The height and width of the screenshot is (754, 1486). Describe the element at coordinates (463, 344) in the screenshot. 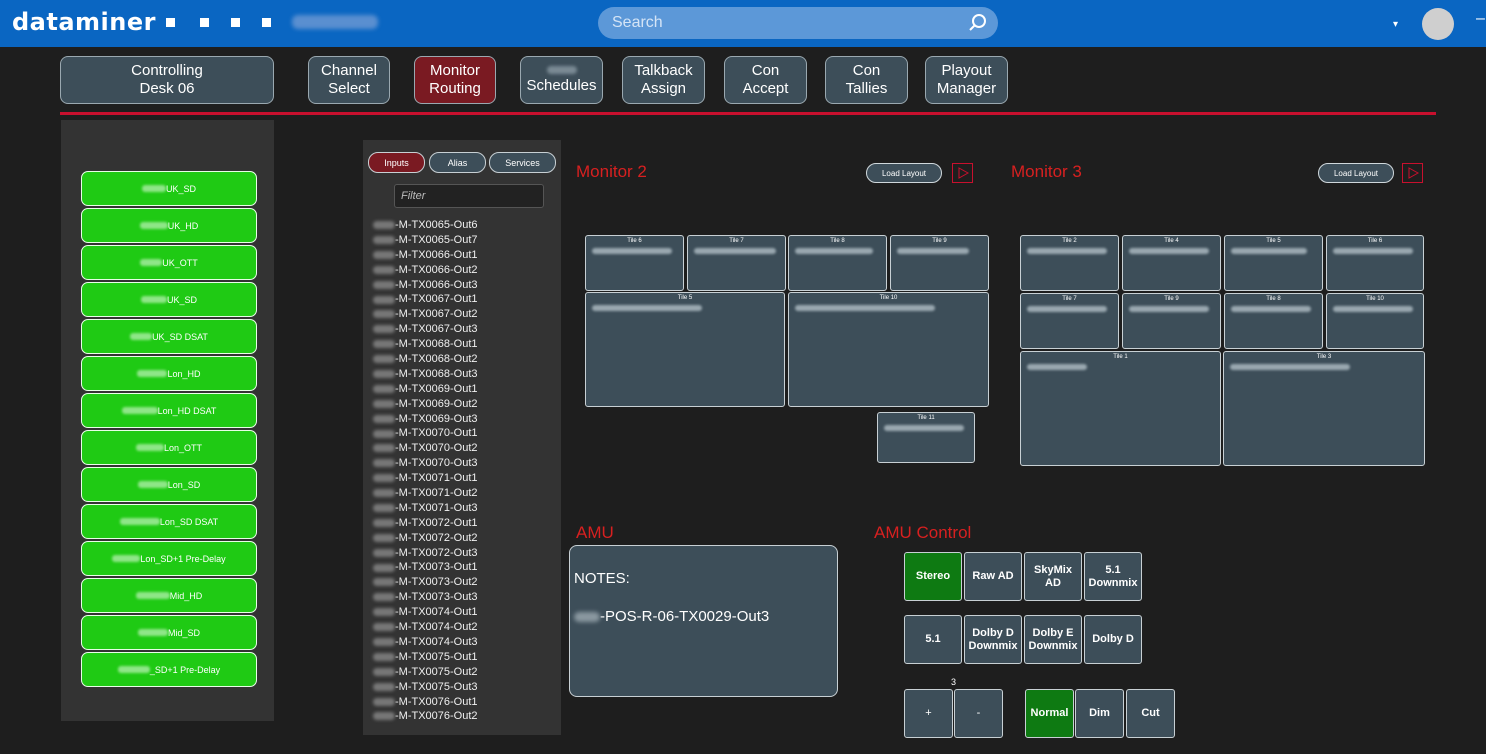

I see `source-item: -M-TX0068-Out1` at that location.